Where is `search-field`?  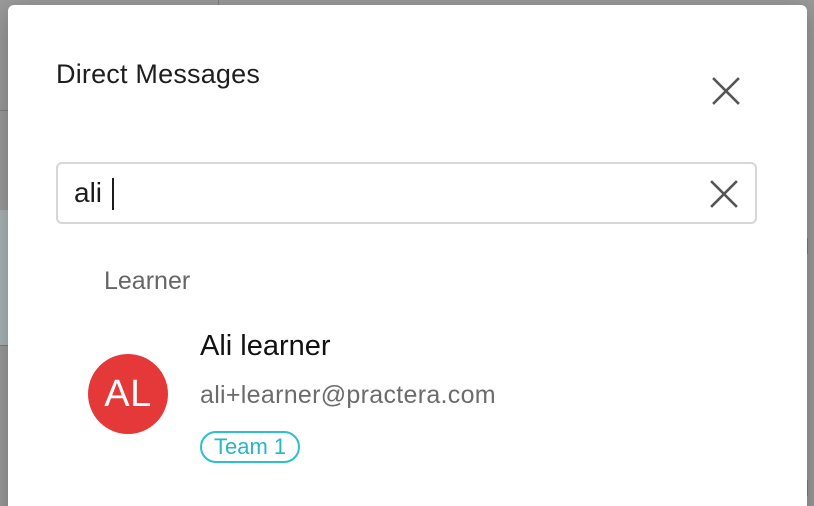
search-field is located at coordinates (406, 193).